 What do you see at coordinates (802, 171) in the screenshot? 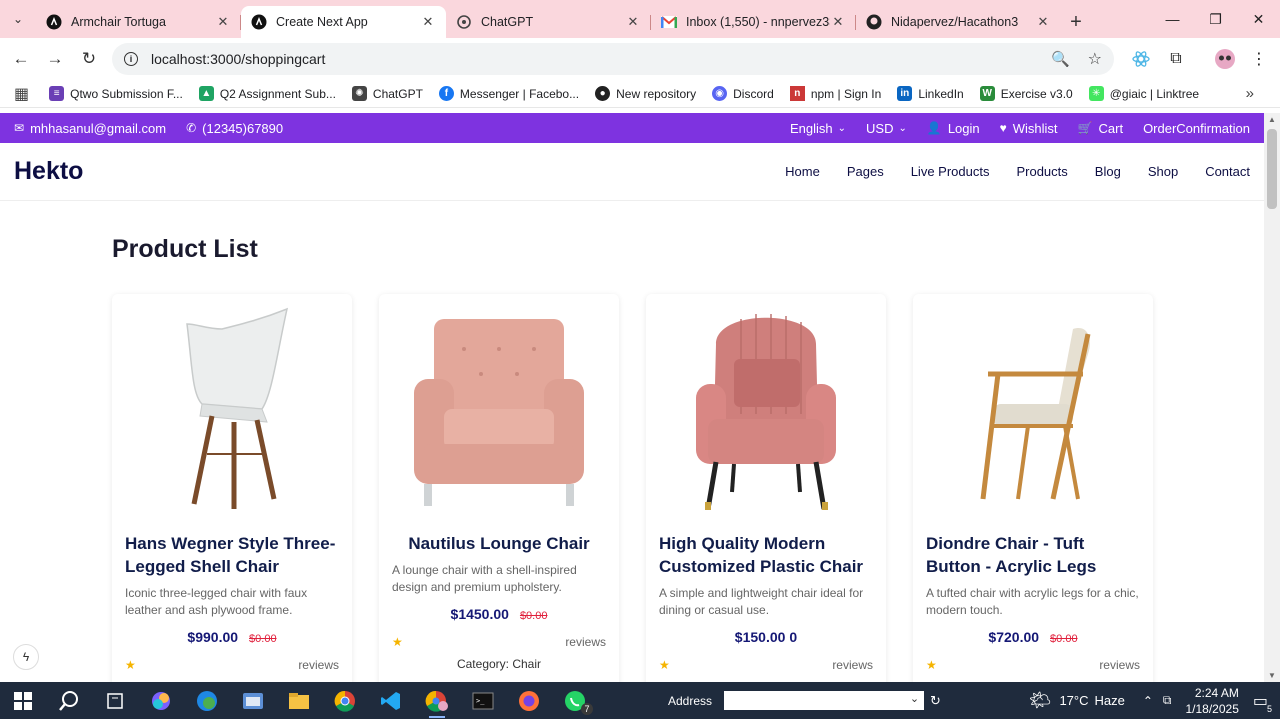
I see `nav-home: Home` at bounding box center [802, 171].